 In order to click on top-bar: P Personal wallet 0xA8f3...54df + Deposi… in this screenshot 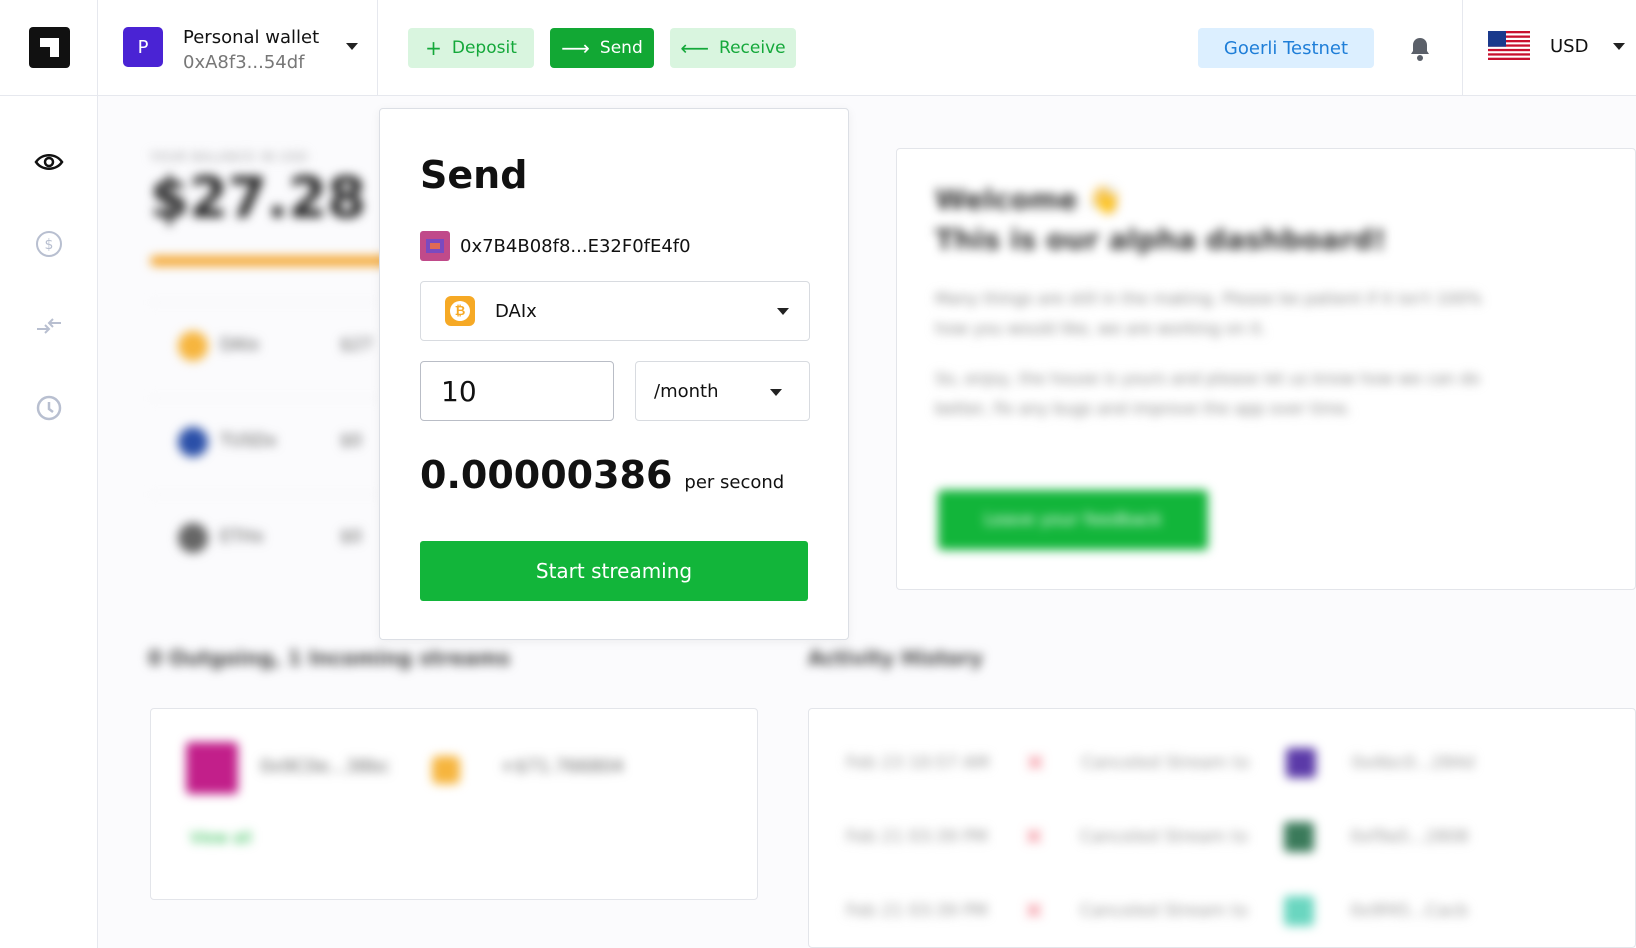, I will do `click(818, 48)`.